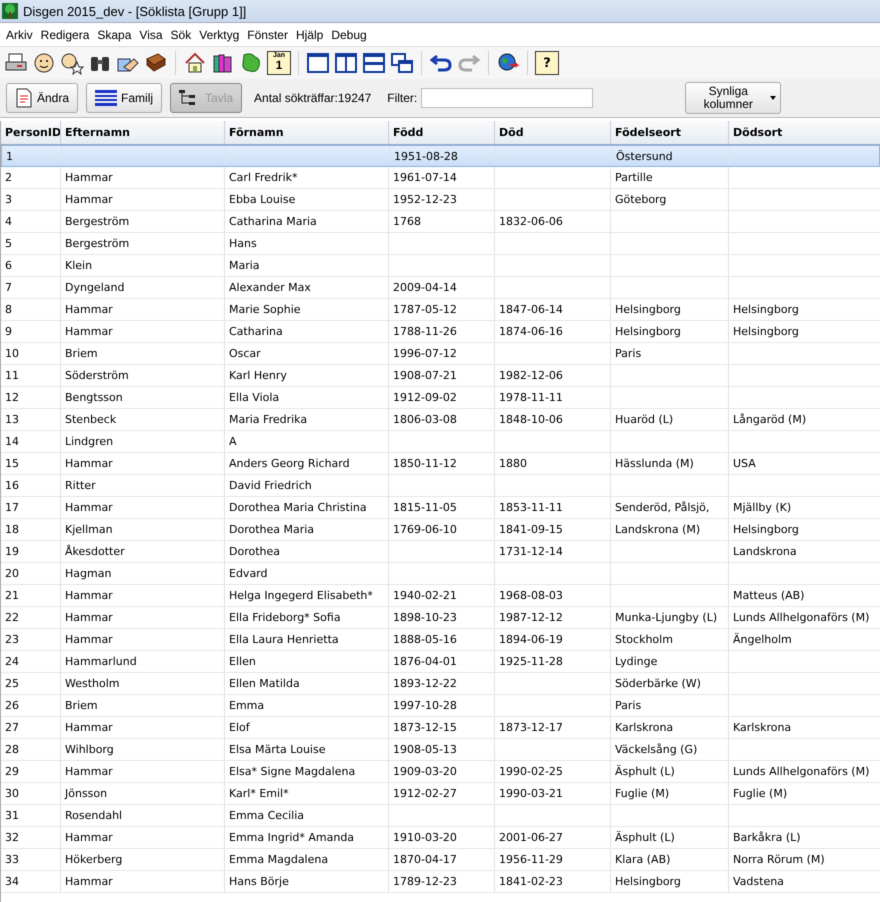 The image size is (880, 902). Describe the element at coordinates (440, 398) in the screenshot. I see `table-row: 12 Bengtsson Ella Viola 1912-09-02 1978-11-11` at that location.